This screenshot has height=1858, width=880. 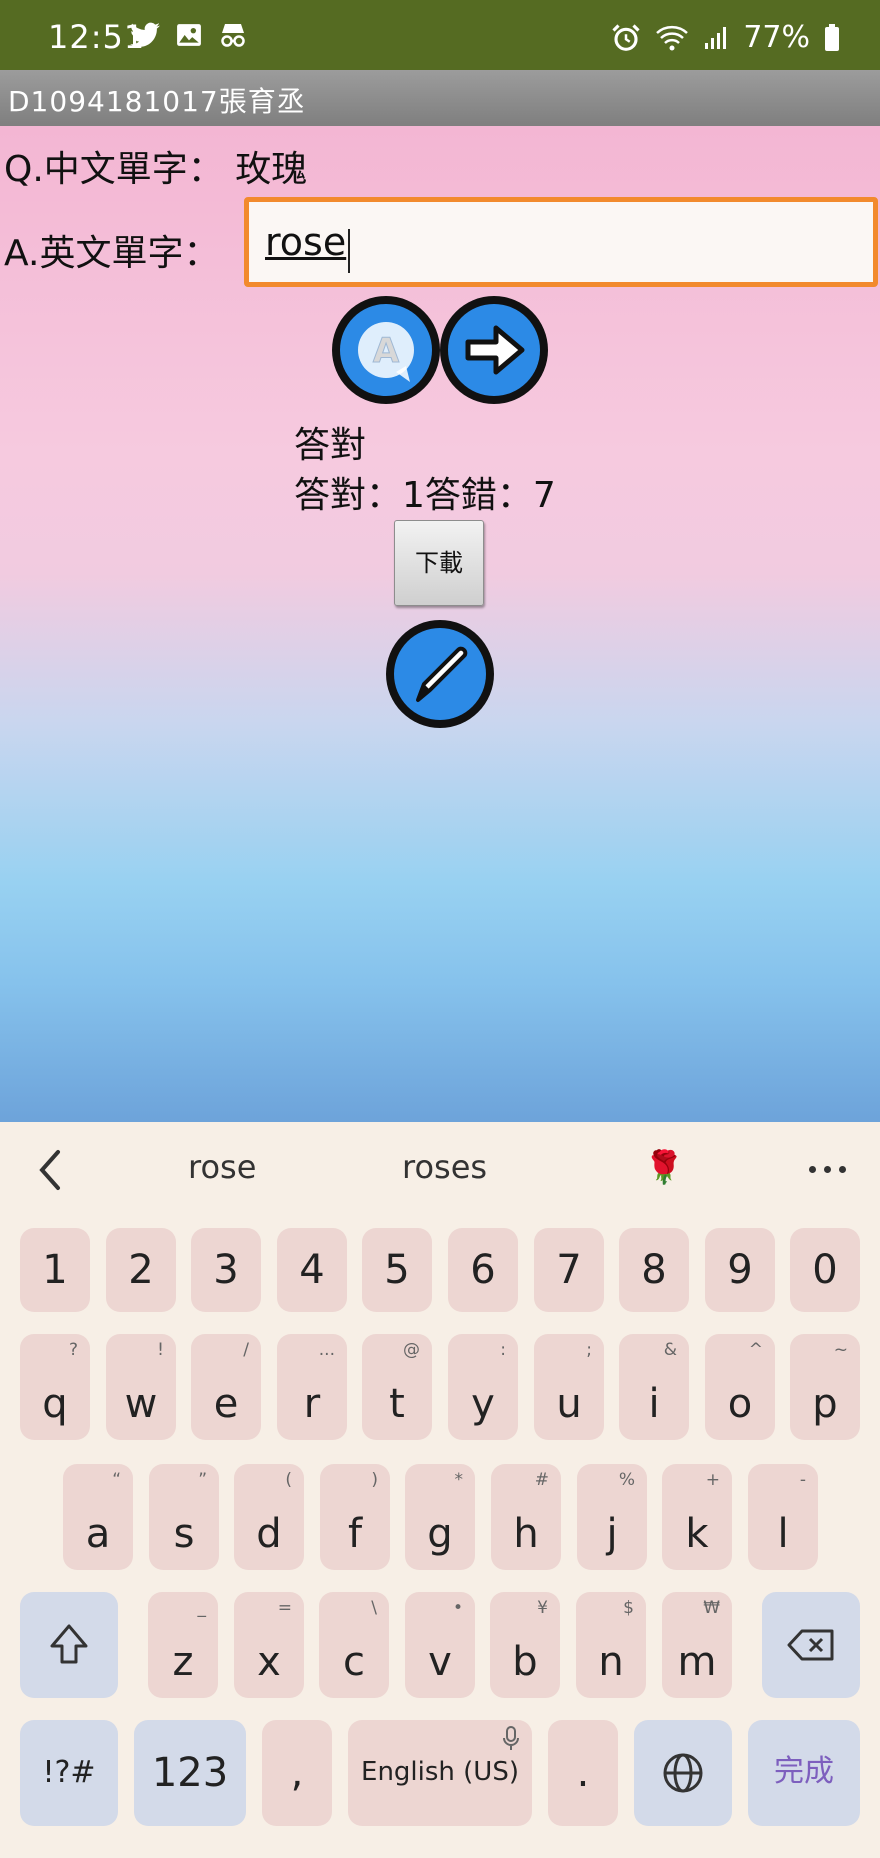 I want to click on chevron-left-icon, so click(x=49, y=1170).